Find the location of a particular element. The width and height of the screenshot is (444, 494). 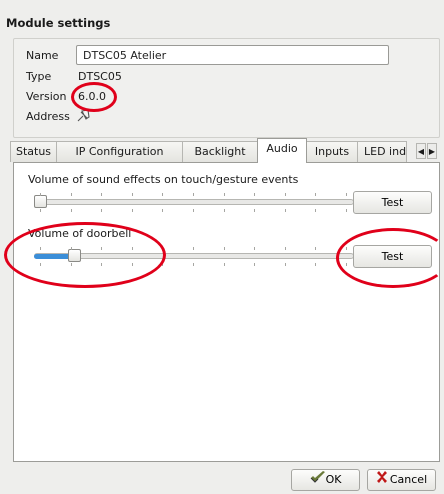

type-value: DTSC05 is located at coordinates (100, 76).